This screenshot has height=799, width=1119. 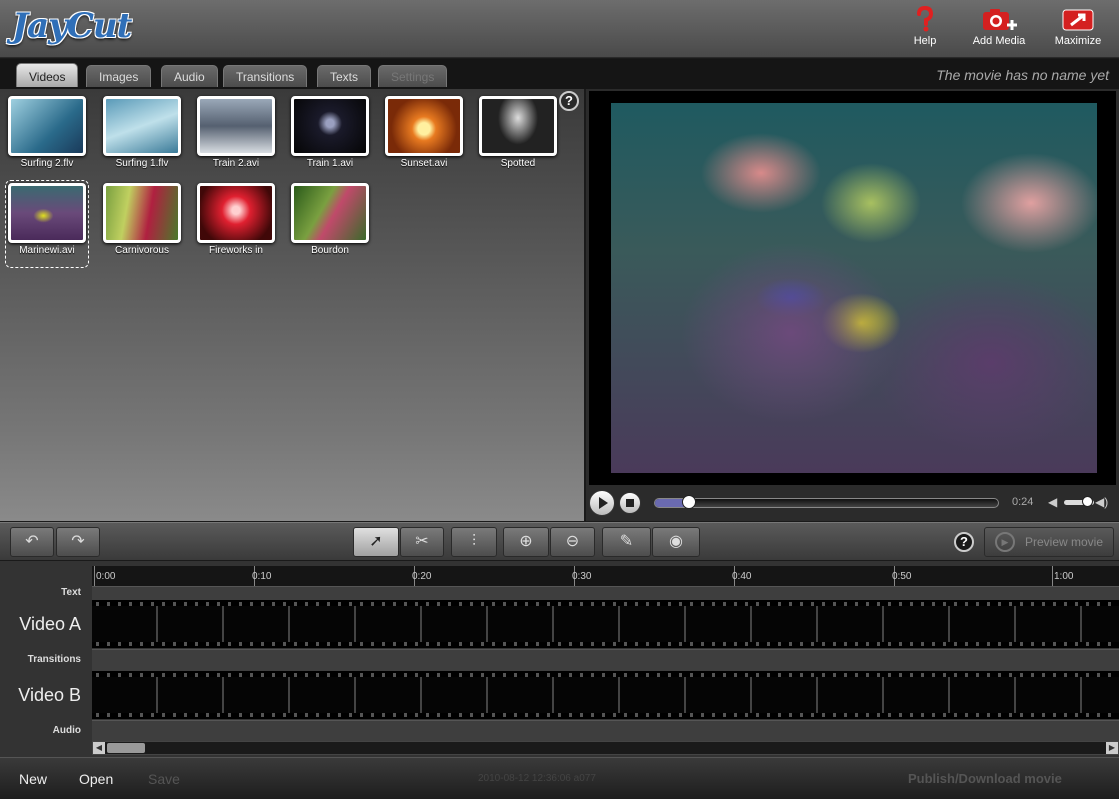 What do you see at coordinates (964, 542) in the screenshot?
I see `timeline-help-button: ?` at bounding box center [964, 542].